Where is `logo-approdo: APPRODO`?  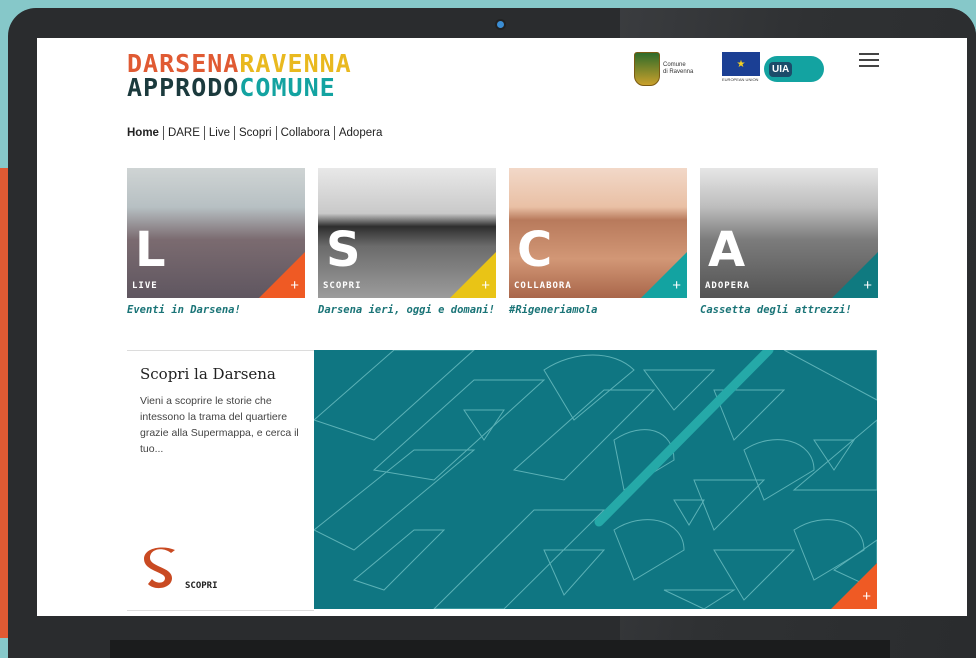
logo-approdo: APPRODO is located at coordinates (183, 87).